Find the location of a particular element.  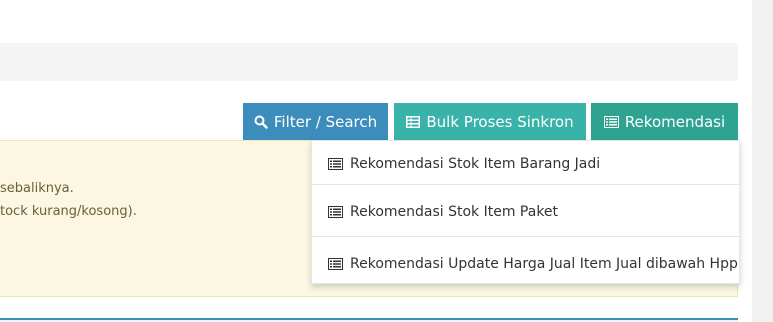

list-icon is located at coordinates (413, 121).